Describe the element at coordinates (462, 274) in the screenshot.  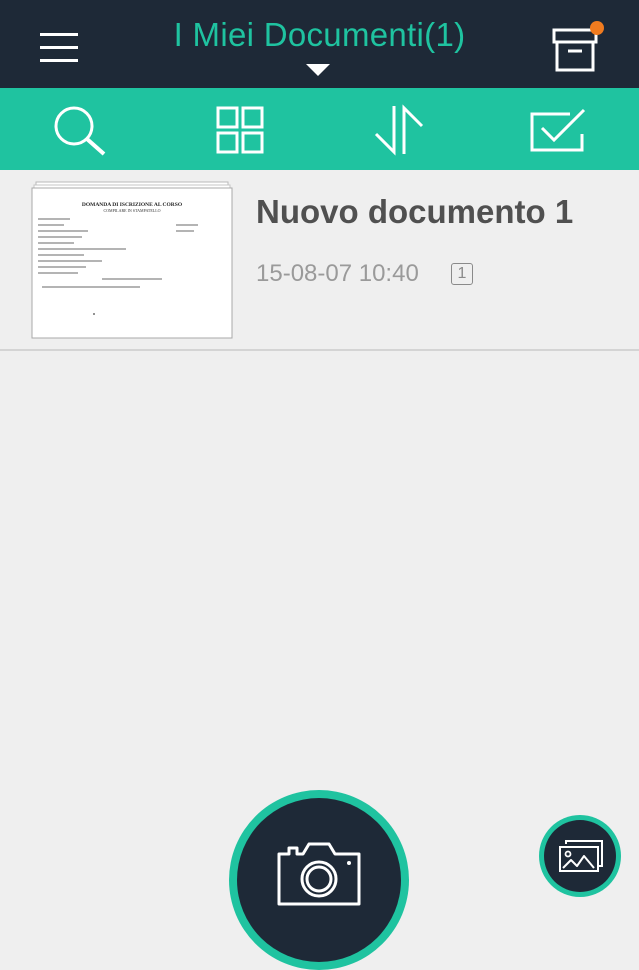
I see `page-count-badge: 1` at that location.